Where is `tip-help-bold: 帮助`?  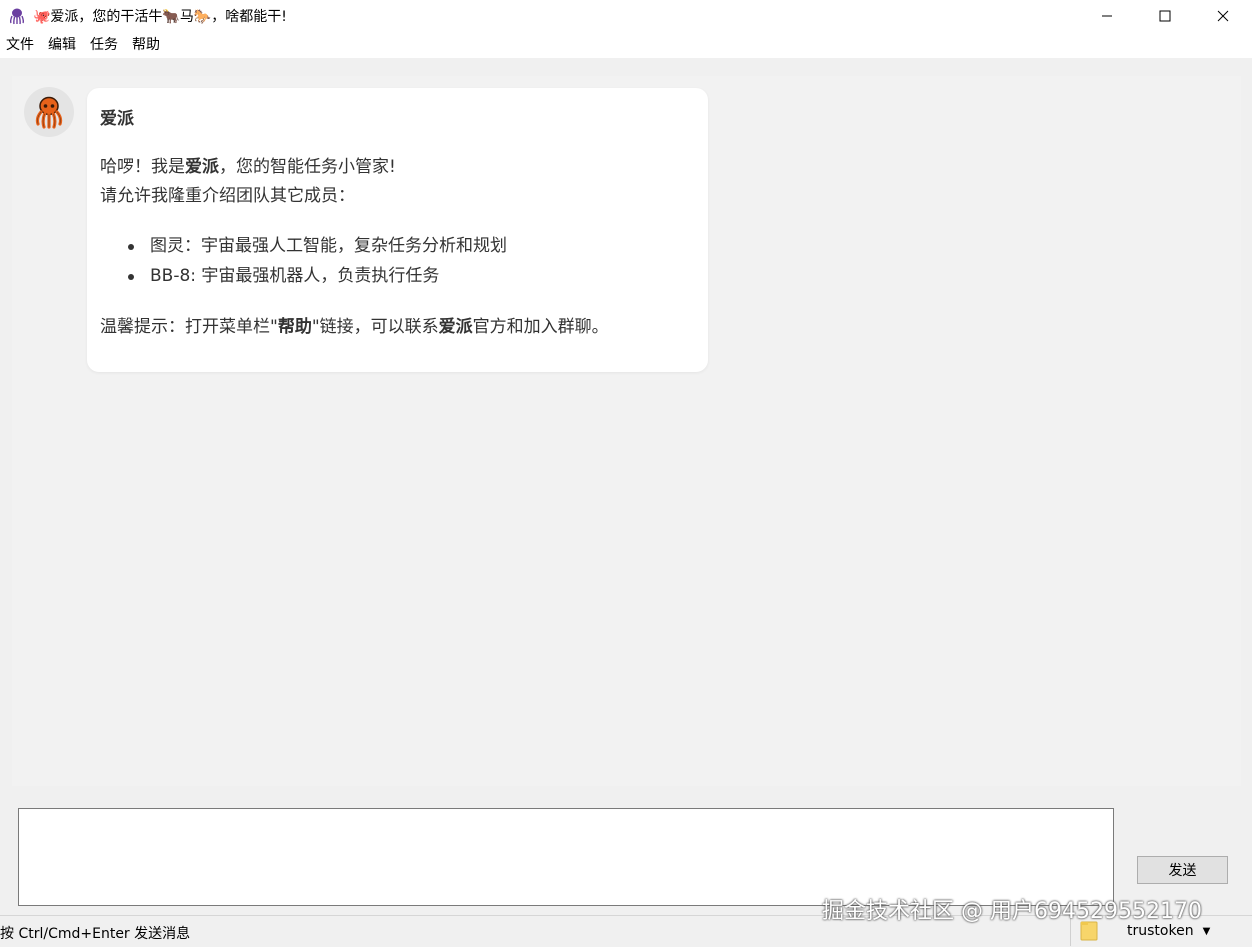 tip-help-bold: 帮助 is located at coordinates (294, 327).